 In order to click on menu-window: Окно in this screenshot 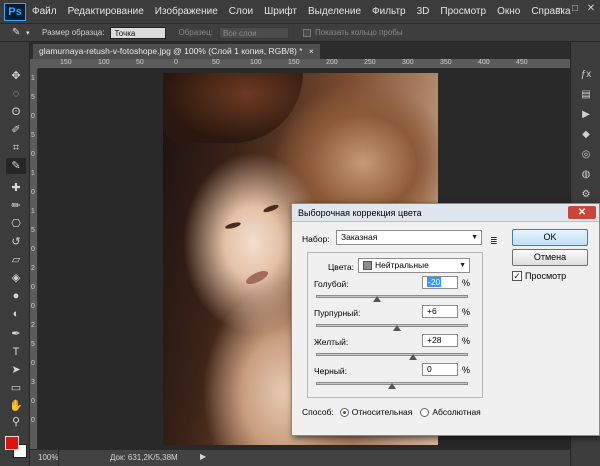, I will do `click(508, 11)`.